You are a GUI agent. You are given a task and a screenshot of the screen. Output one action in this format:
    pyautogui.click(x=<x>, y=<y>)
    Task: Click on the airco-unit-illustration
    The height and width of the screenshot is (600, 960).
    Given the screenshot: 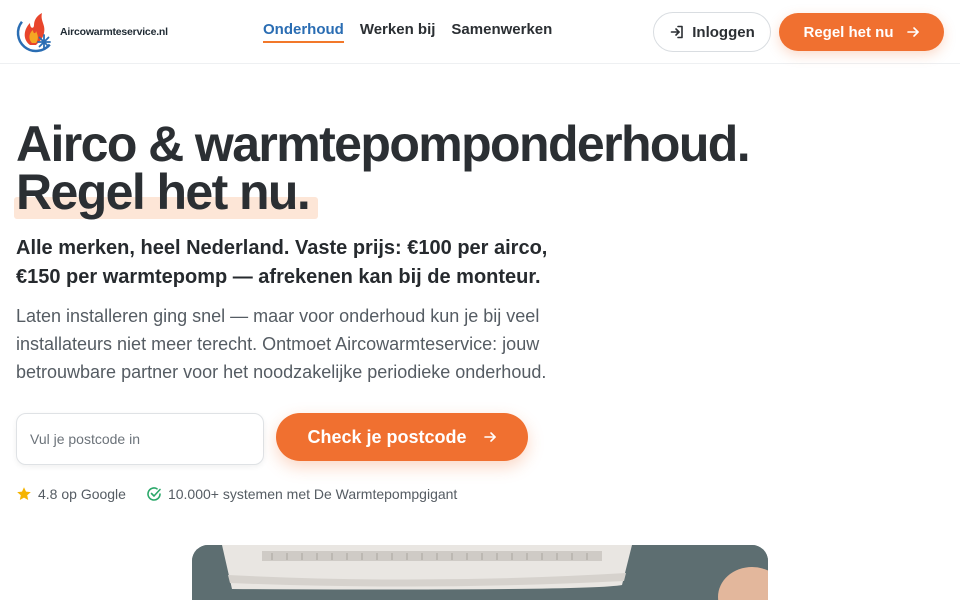 What is the action you would take?
    pyautogui.click(x=480, y=572)
    